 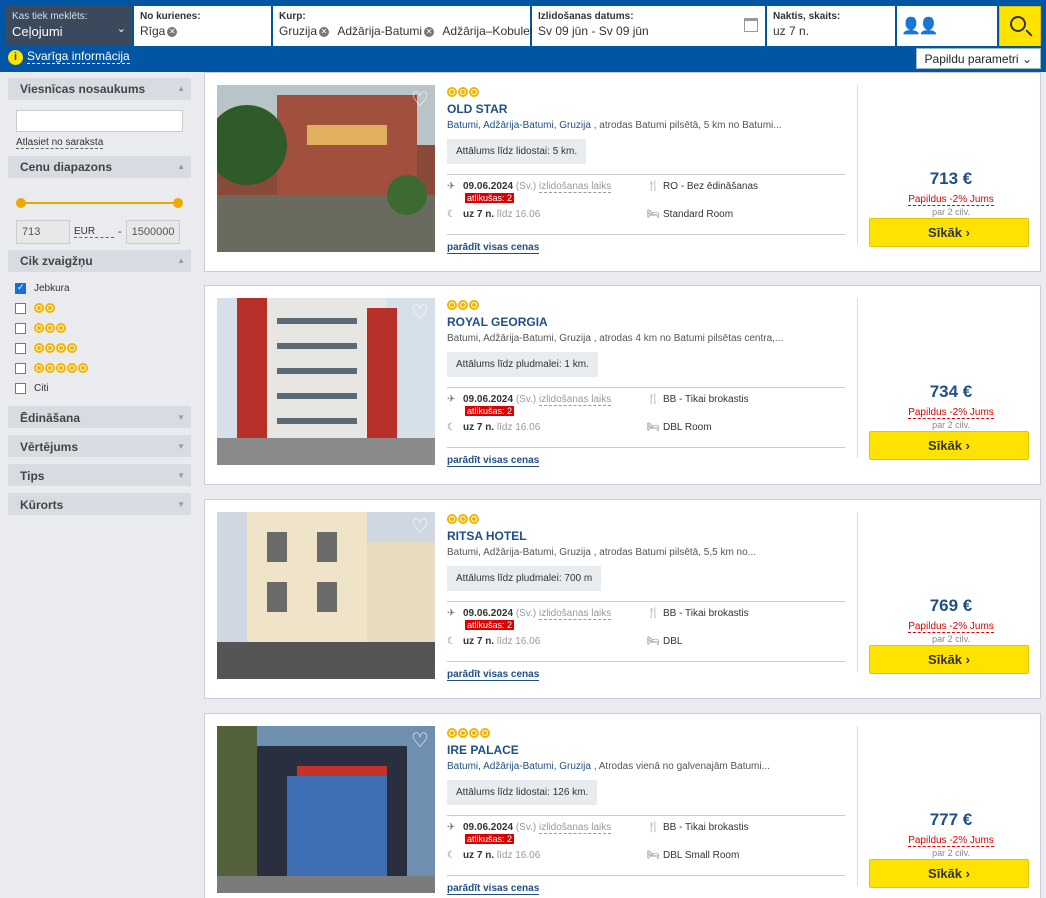 I want to click on stars-4-option, so click(x=99, y=348).